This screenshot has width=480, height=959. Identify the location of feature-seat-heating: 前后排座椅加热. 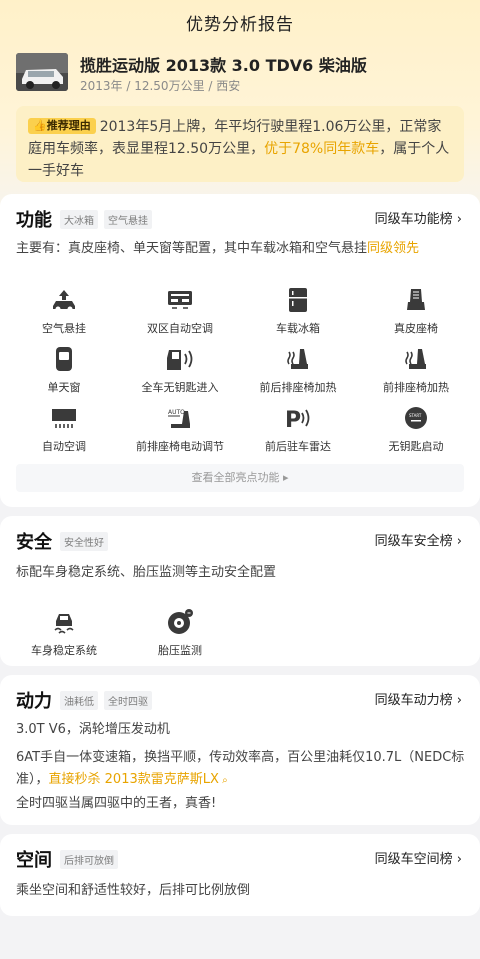
(298, 370).